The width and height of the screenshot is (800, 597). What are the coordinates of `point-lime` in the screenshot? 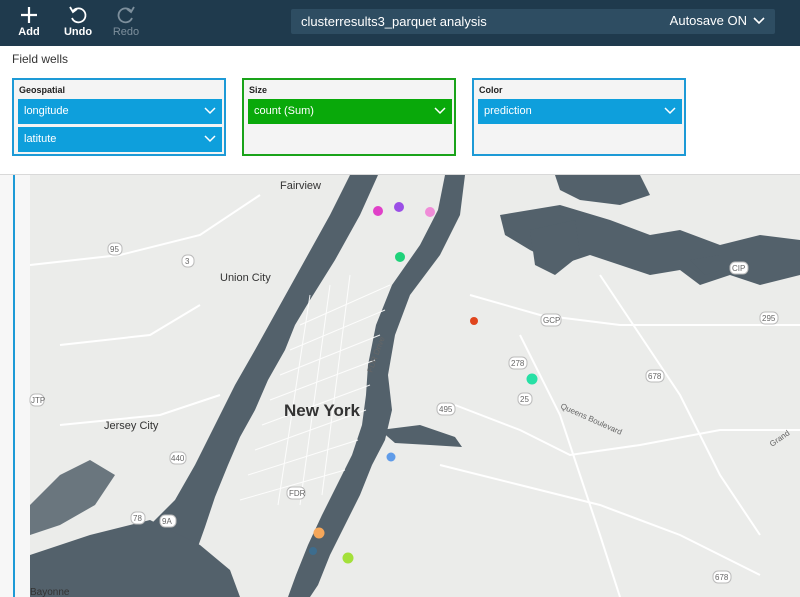 It's located at (348, 558).